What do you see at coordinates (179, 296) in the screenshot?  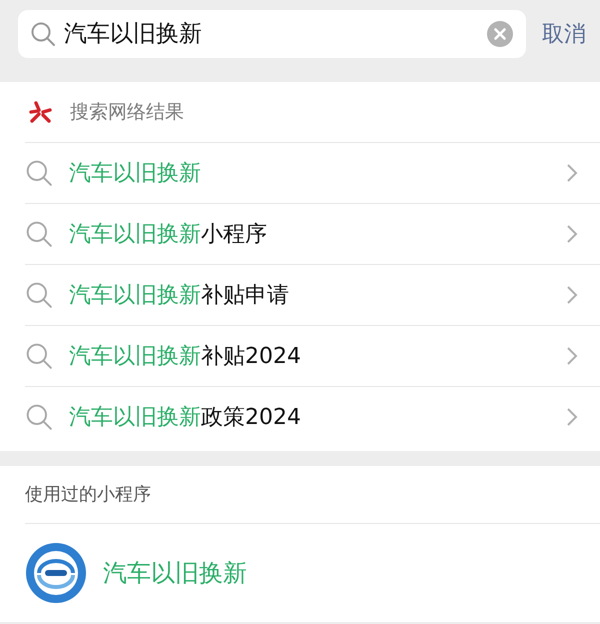 I see `suggestion-text: 汽车以旧换新补贴申请` at bounding box center [179, 296].